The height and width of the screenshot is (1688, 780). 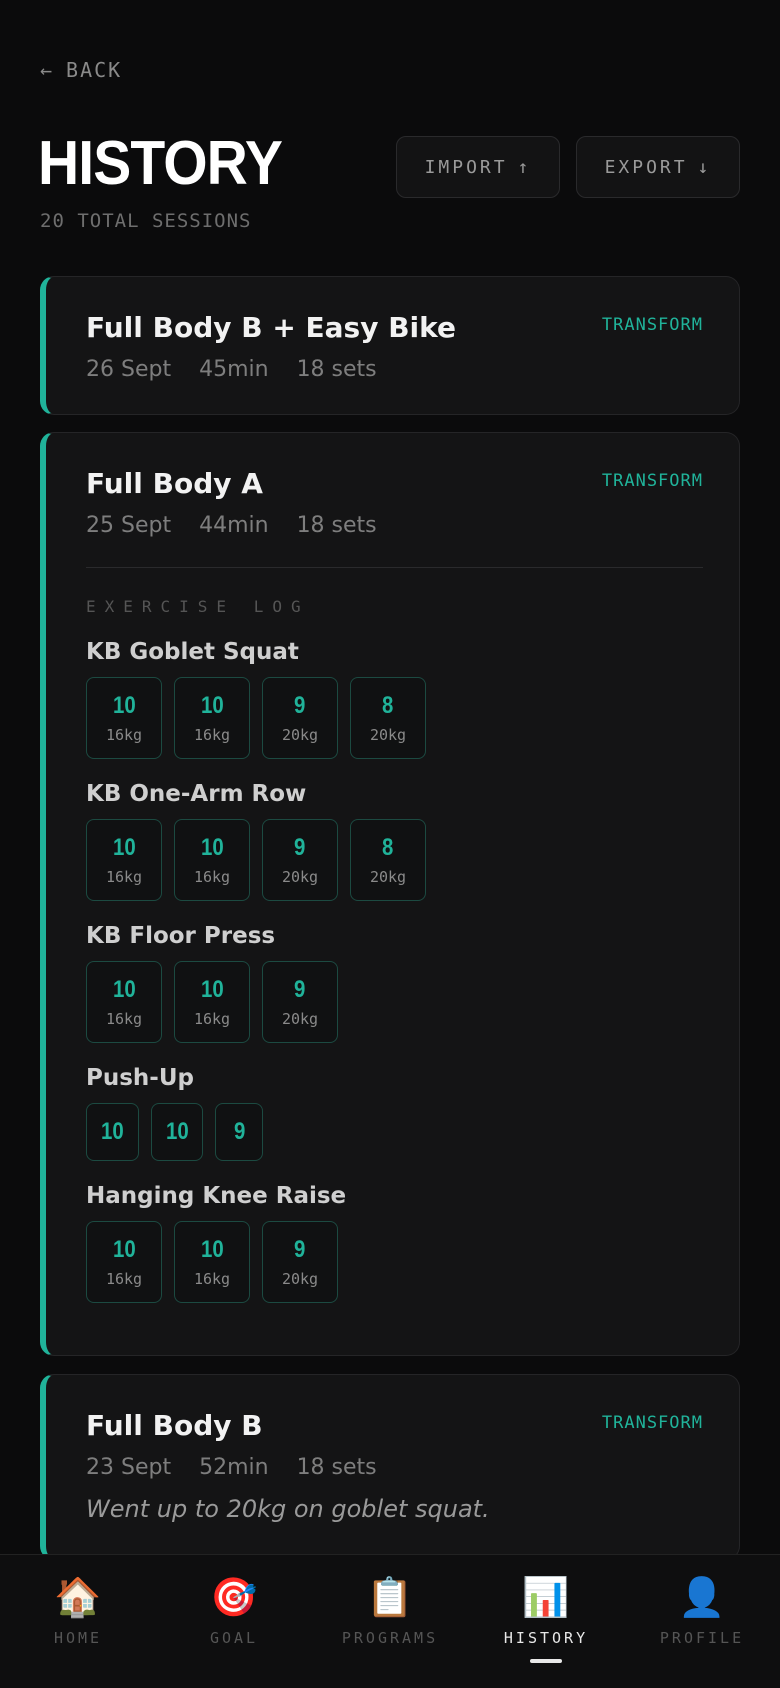 I want to click on nav-goal: 🎯 GOAL, so click(x=234, y=1611).